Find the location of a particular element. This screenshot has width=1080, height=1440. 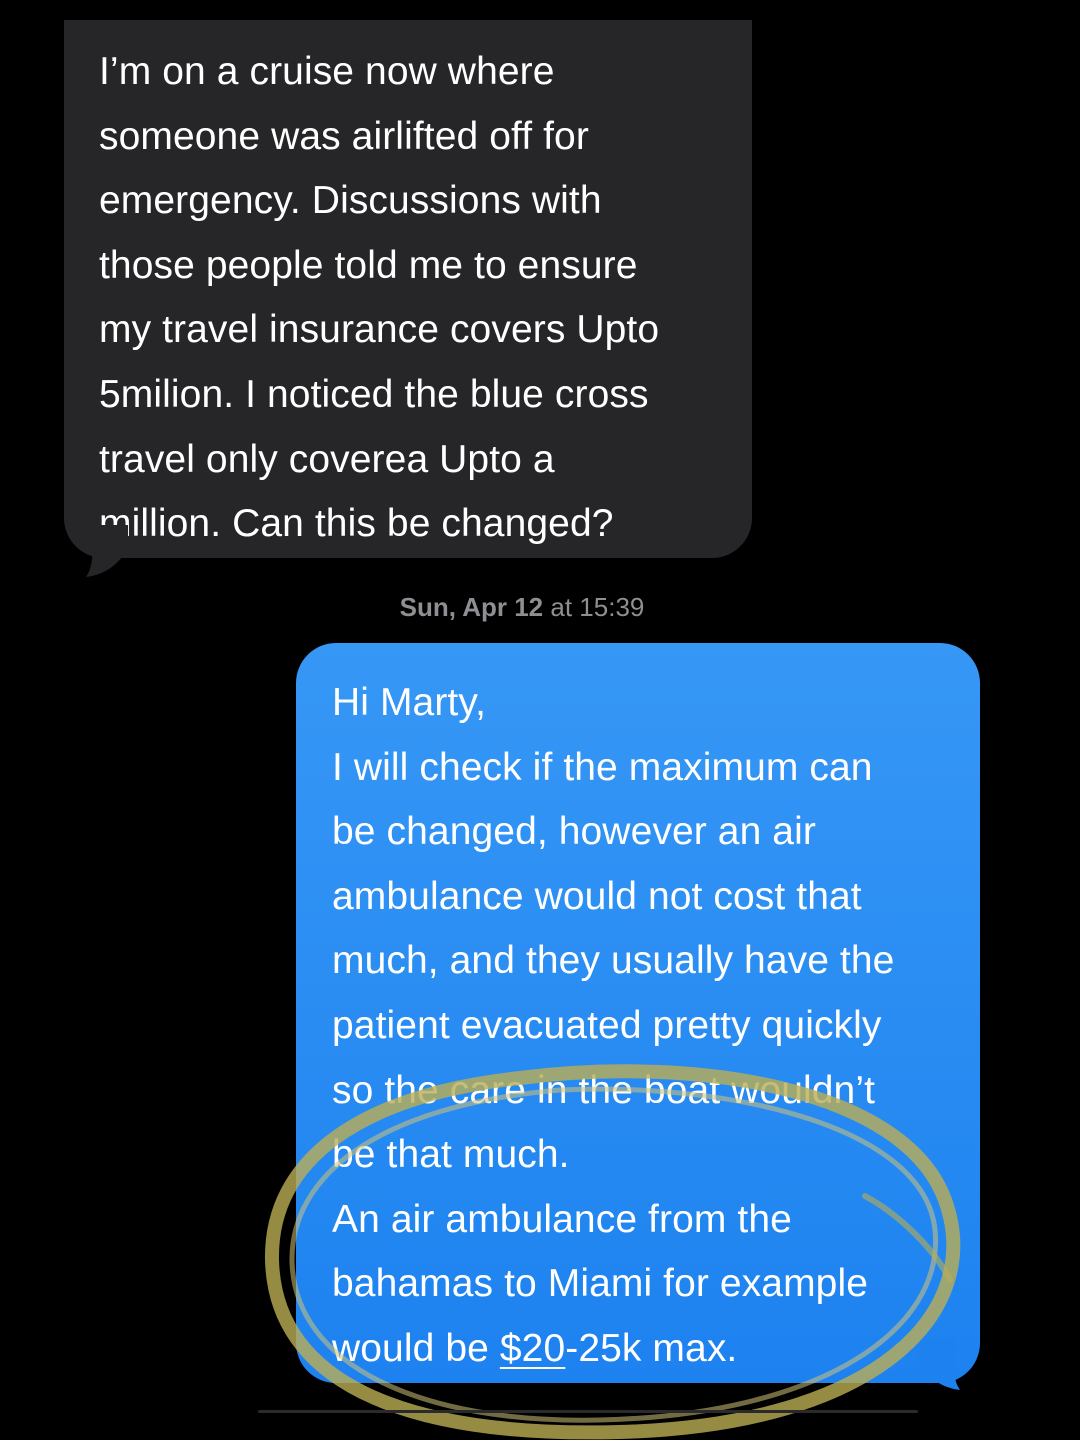

incoming-message-line: 5milion. I noticed the blue cross is located at coordinates (374, 394).